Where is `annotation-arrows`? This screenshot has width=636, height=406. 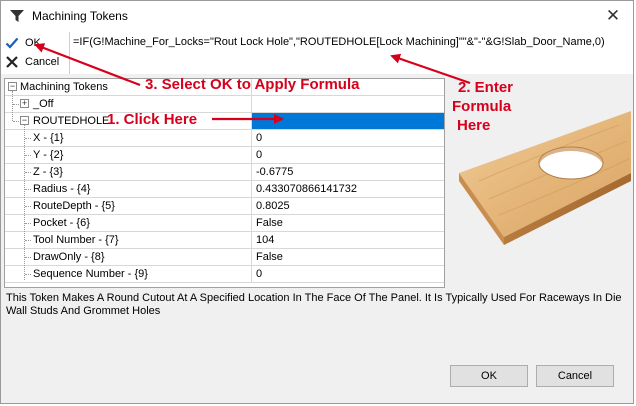
annotation-arrows is located at coordinates (252, 83).